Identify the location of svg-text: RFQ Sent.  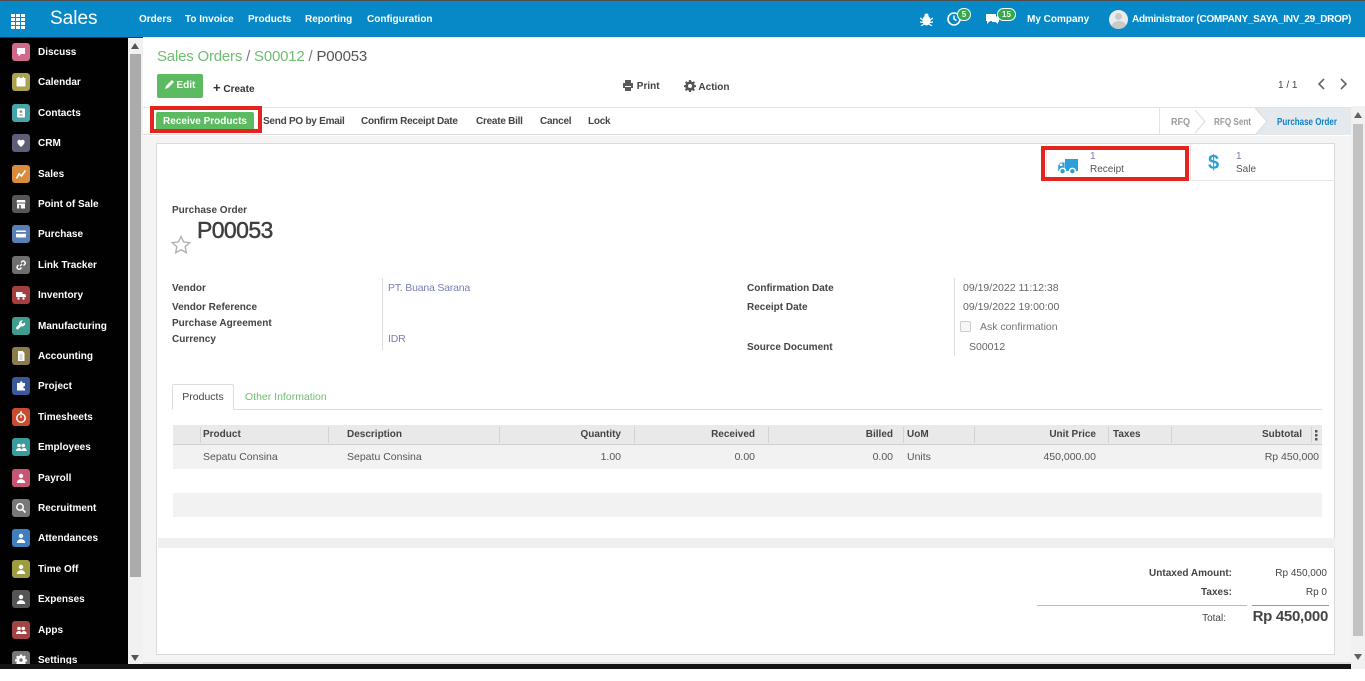
(1233, 122).